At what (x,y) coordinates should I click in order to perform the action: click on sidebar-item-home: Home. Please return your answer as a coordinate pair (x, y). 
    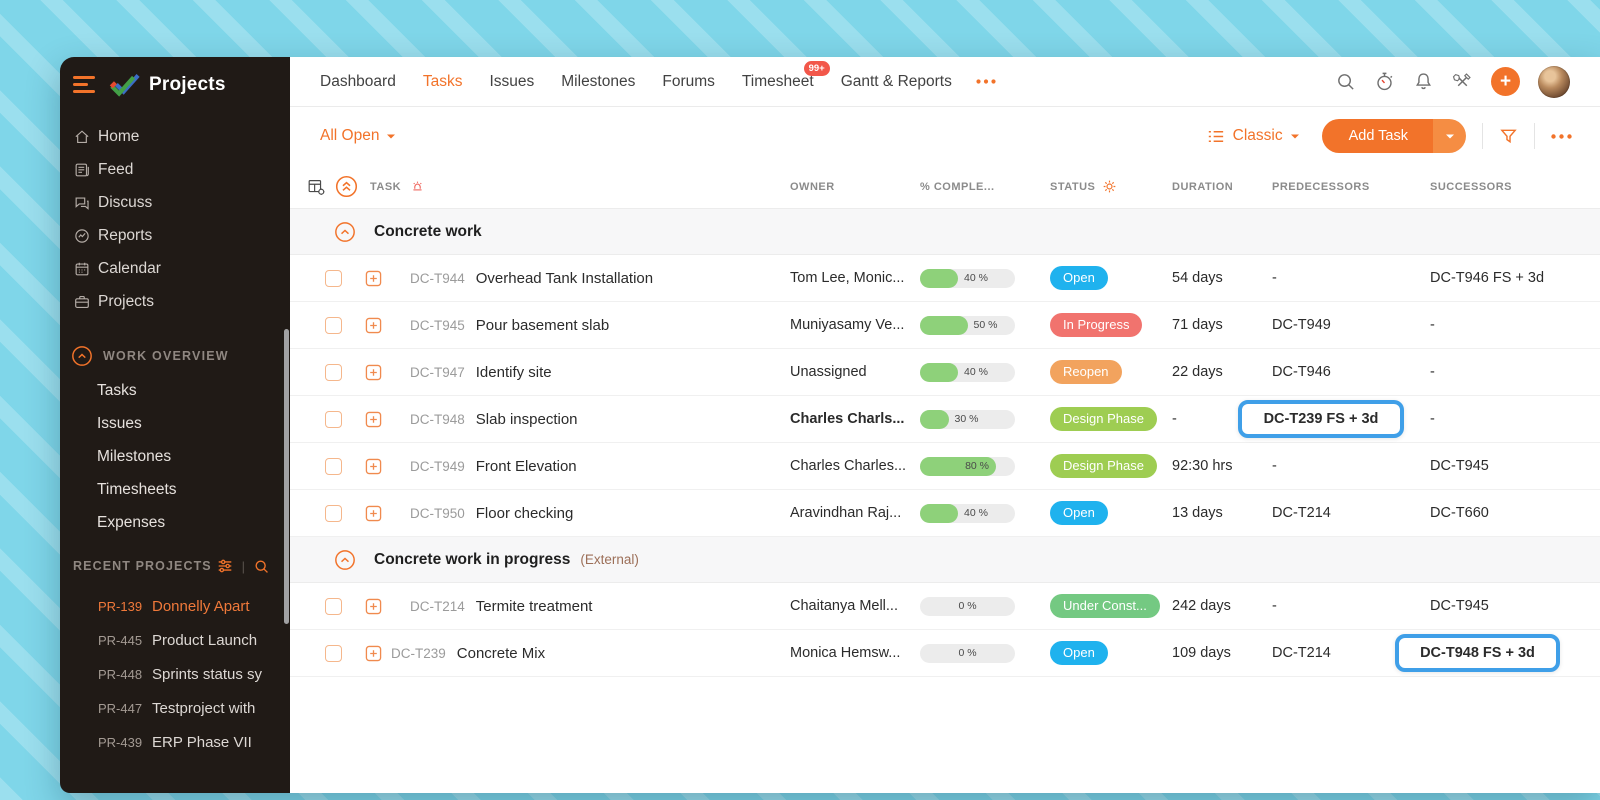
    Looking at the image, I should click on (175, 136).